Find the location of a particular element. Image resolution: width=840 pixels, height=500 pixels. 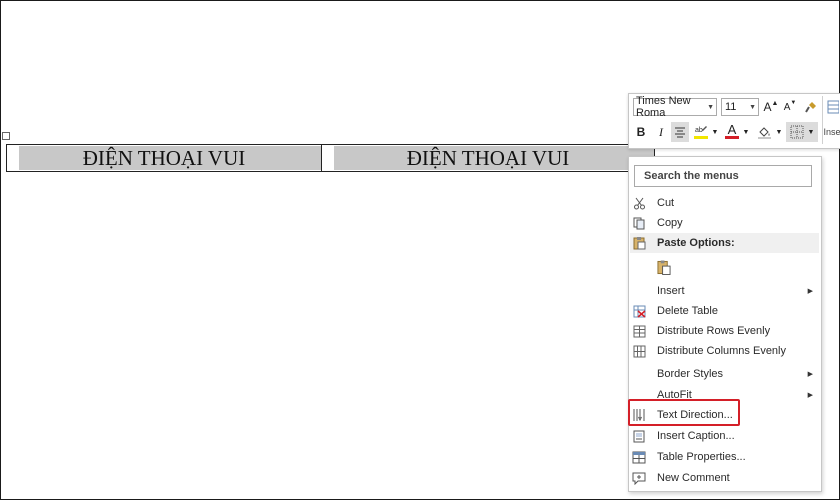

menu-item-border-styles: Border Styles ▶ is located at coordinates (724, 374).